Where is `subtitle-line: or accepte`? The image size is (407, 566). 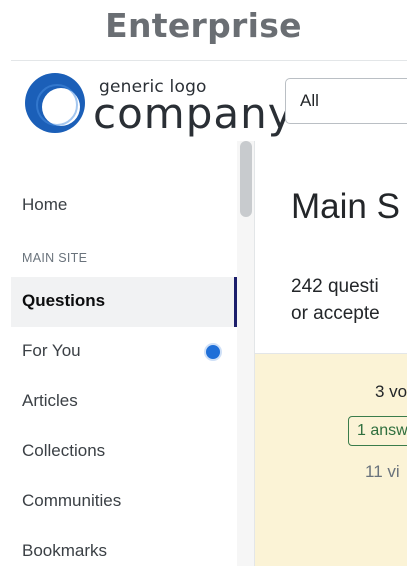
subtitle-line: or accepte is located at coordinates (335, 313).